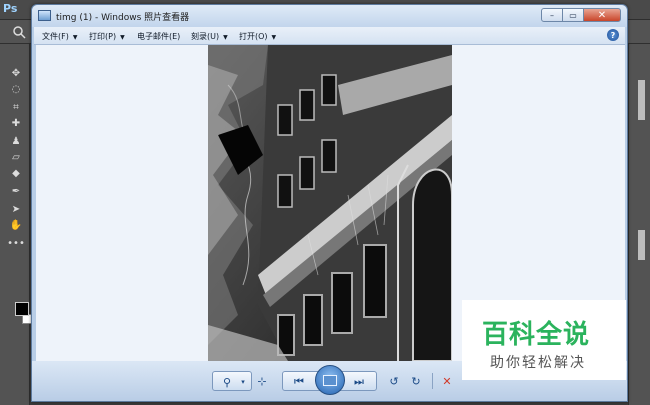 Image resolution: width=650 pixels, height=405 pixels. I want to click on path-select-icon: ➤, so click(16, 209).